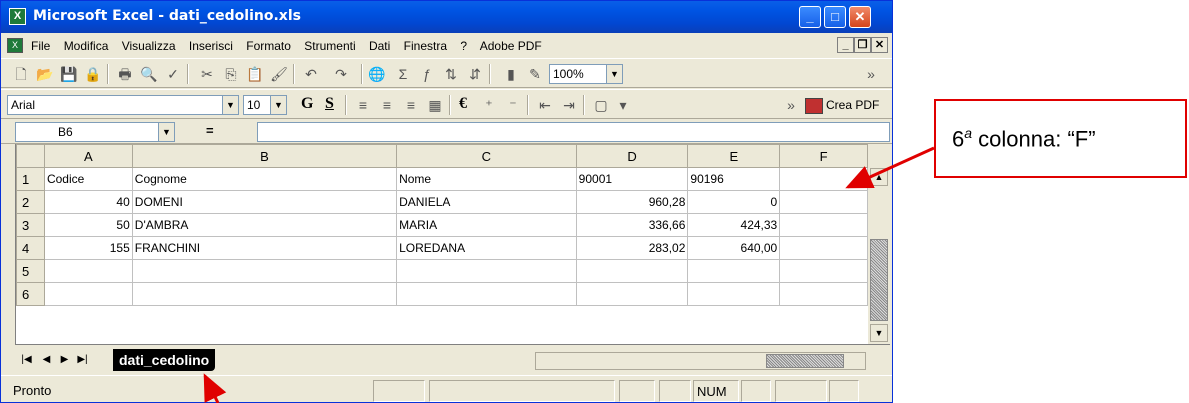 This screenshot has height=403, width=1189. I want to click on print-icon: 🖶, so click(125, 74).